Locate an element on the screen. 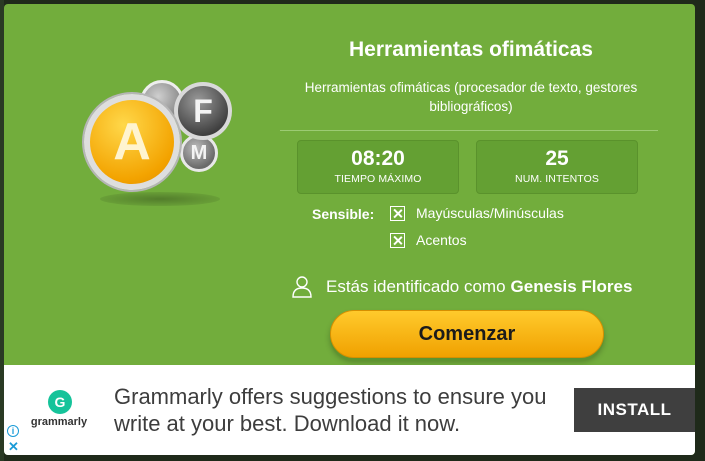 The image size is (705, 461). max-time-box: 08:20 TIEMPO MÁXIMO is located at coordinates (378, 167).